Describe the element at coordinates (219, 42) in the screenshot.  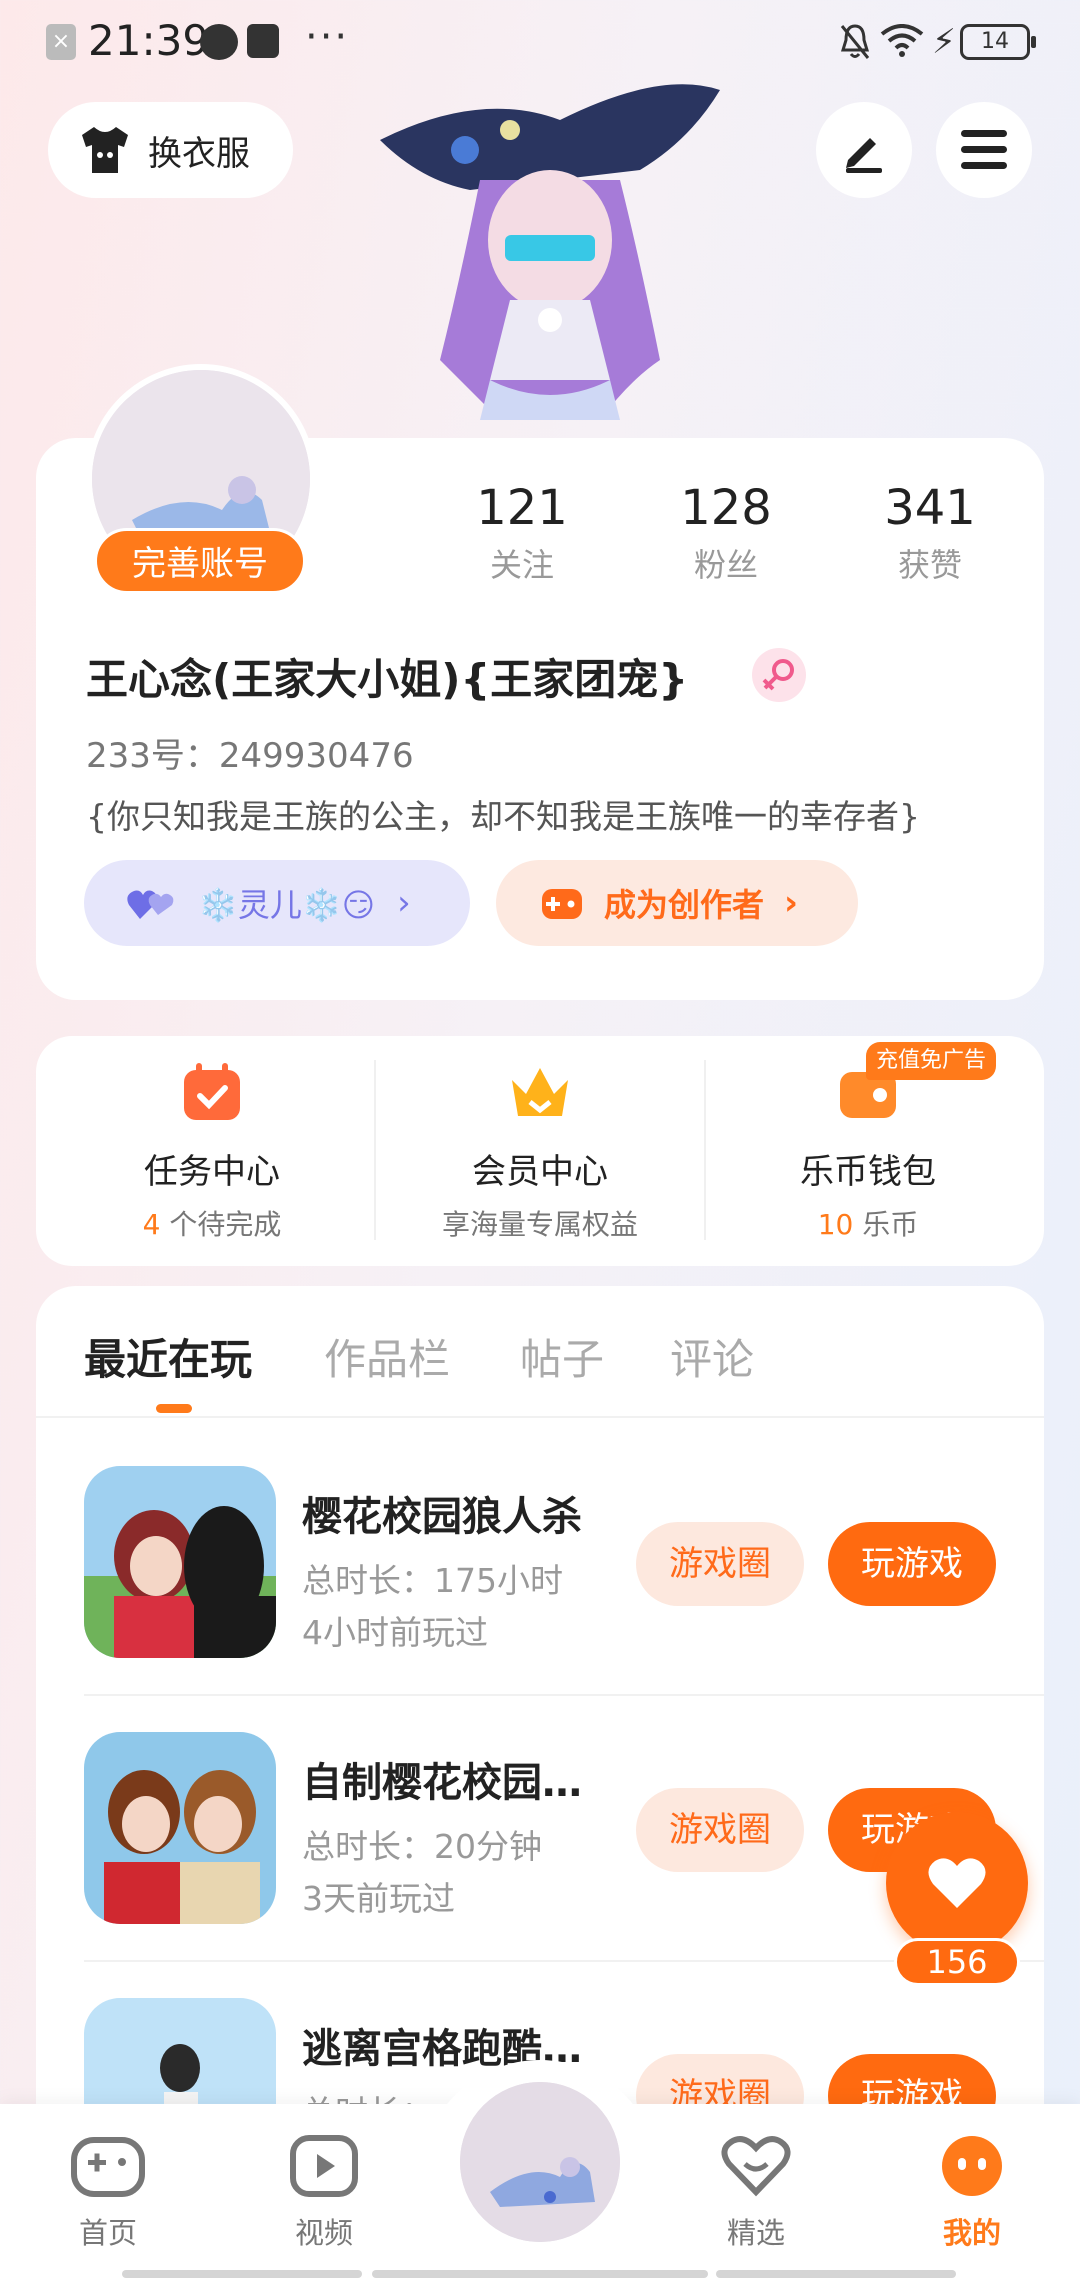
I see `chat-notification-icon` at that location.